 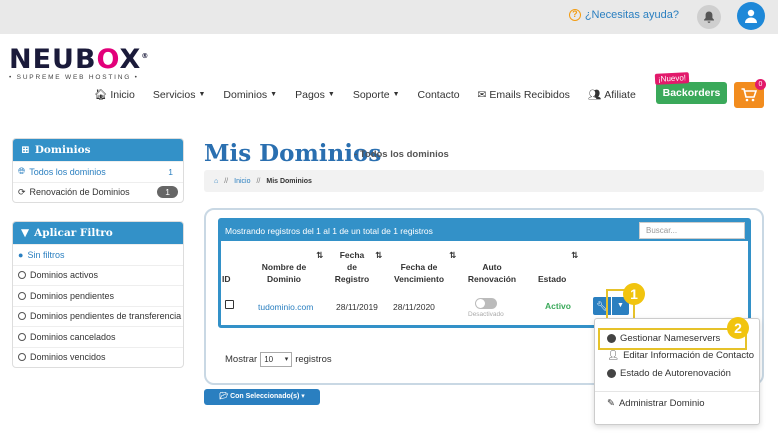 I want to click on filter-sin-filtros: ● Sin filtros, so click(x=98, y=254).